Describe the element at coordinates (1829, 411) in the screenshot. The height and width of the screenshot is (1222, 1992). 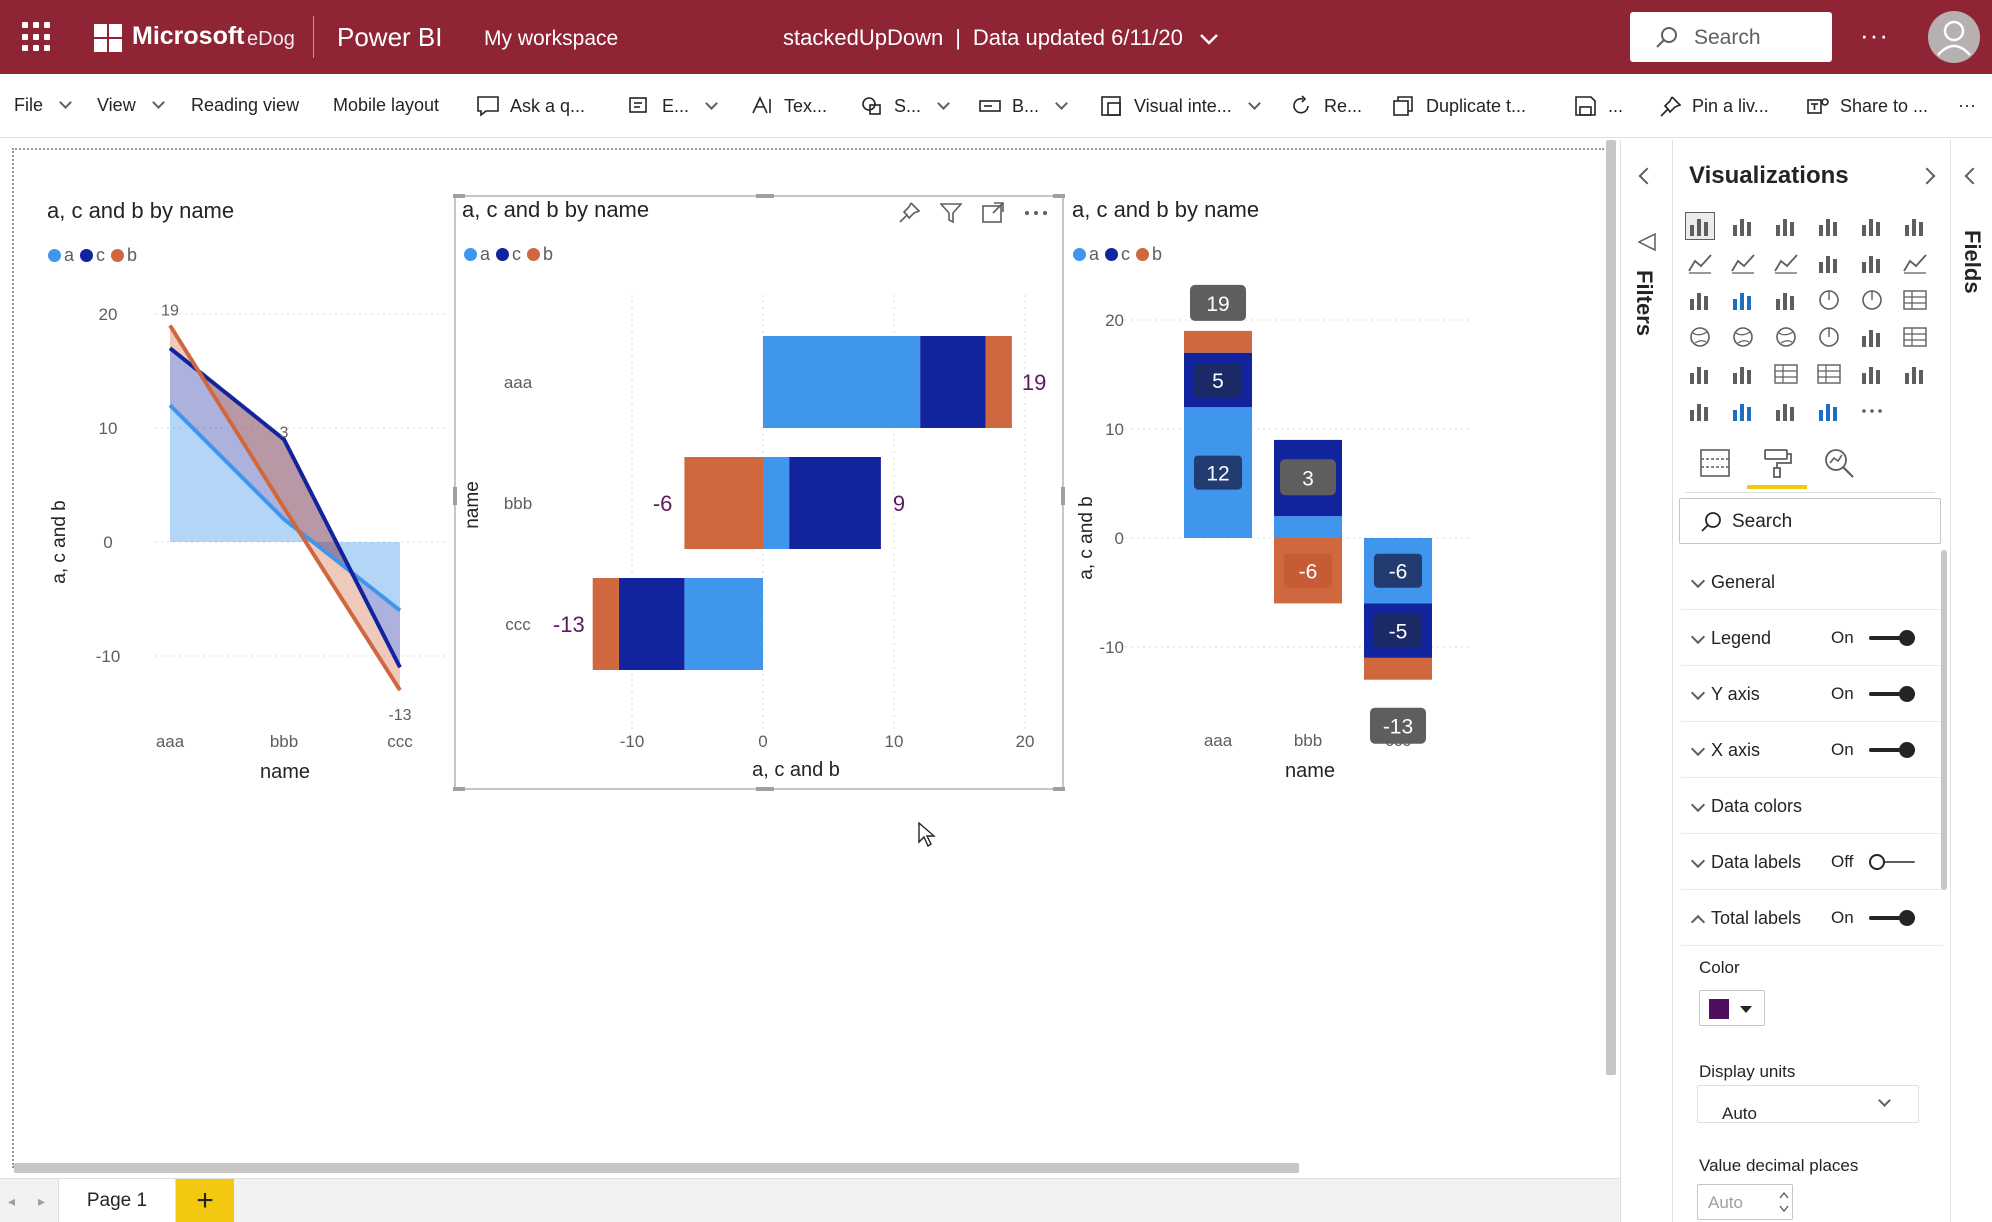
I see `smart-narrative-visual-icon` at that location.